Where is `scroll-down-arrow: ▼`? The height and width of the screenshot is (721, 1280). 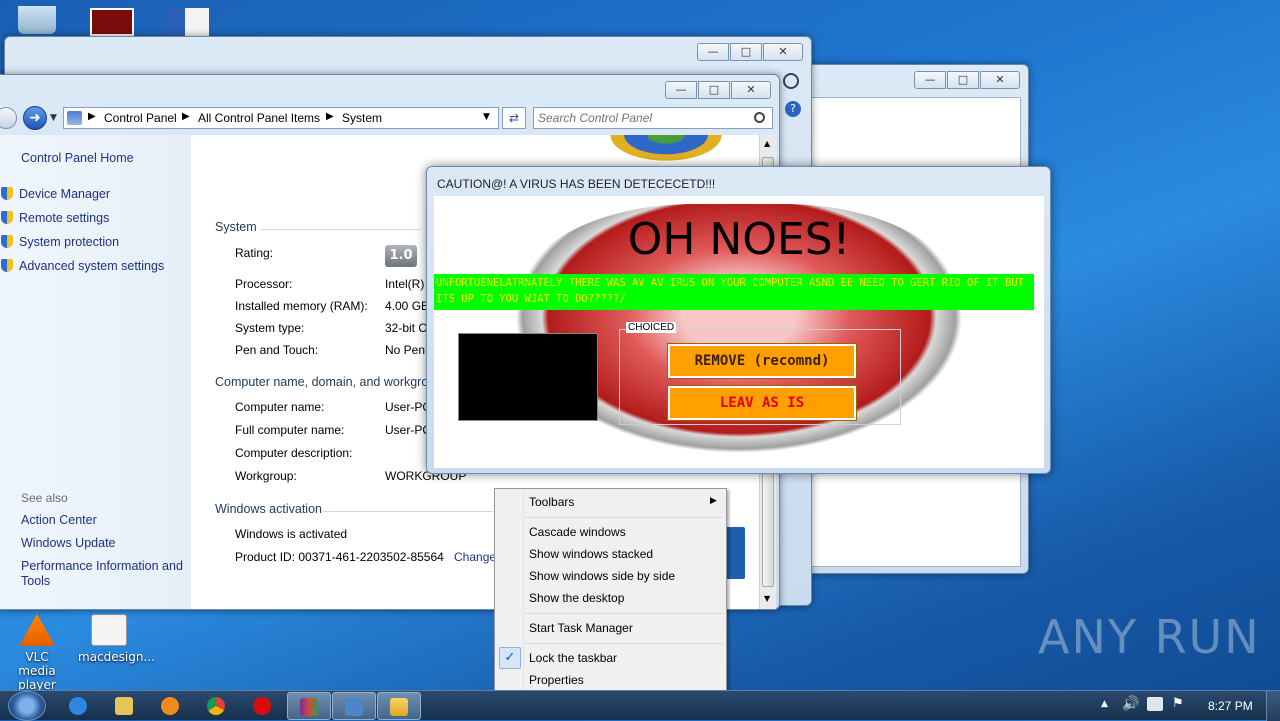 scroll-down-arrow: ▼ is located at coordinates (767, 598).